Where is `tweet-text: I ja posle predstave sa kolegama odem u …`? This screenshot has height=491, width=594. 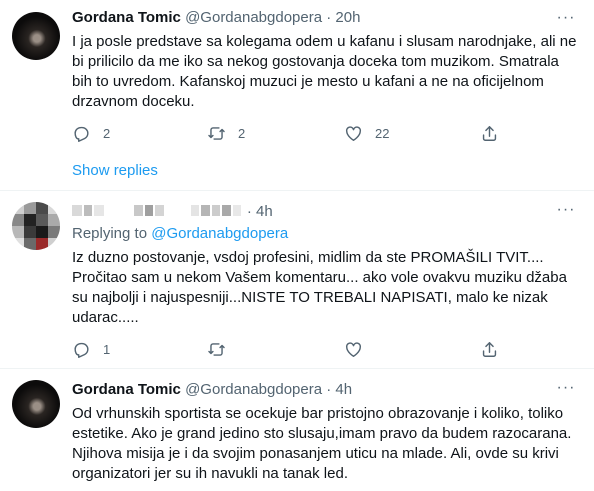 tweet-text: I ja posle predstave sa kolegama odem u … is located at coordinates (324, 71).